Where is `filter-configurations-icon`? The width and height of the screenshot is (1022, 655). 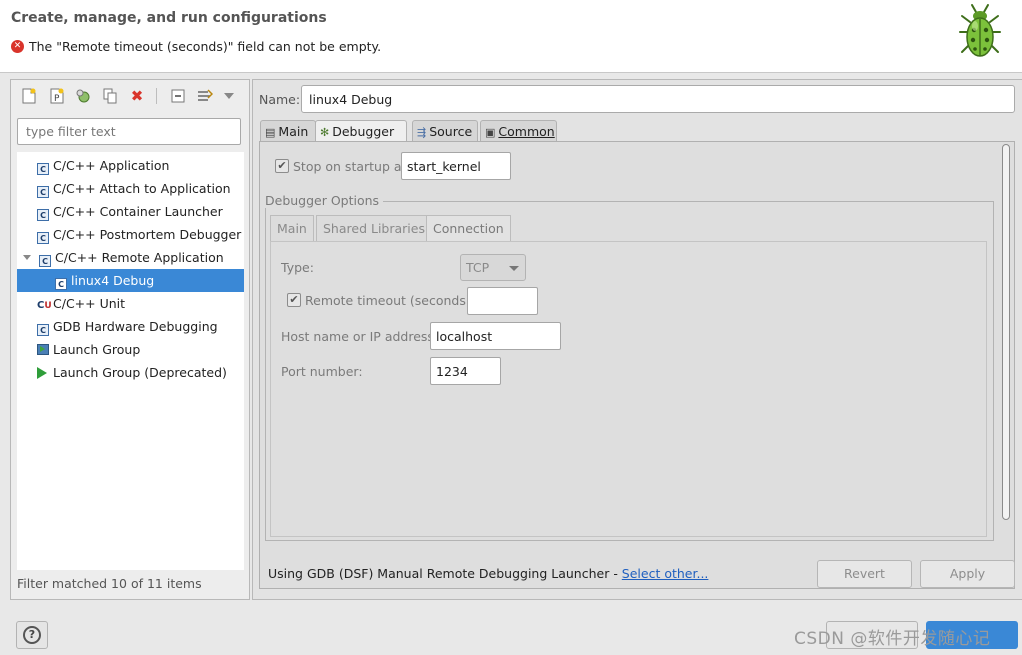 filter-configurations-icon is located at coordinates (205, 96).